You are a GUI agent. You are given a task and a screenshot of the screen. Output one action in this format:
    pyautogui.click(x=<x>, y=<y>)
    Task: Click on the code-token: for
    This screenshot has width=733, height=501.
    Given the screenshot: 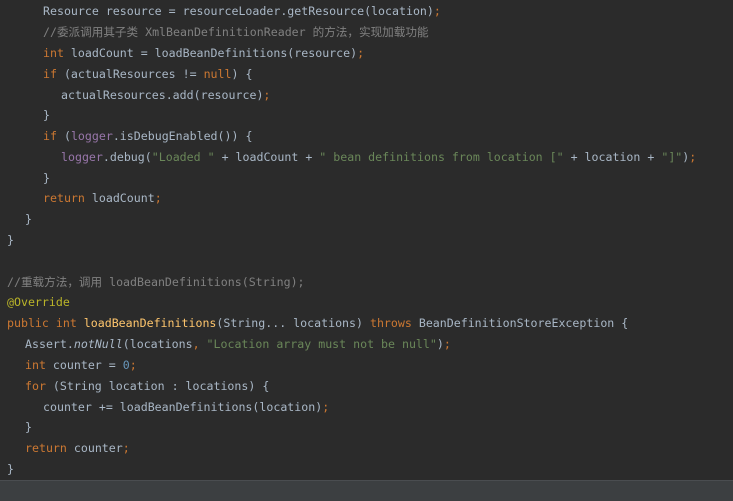 What is the action you would take?
    pyautogui.click(x=39, y=386)
    